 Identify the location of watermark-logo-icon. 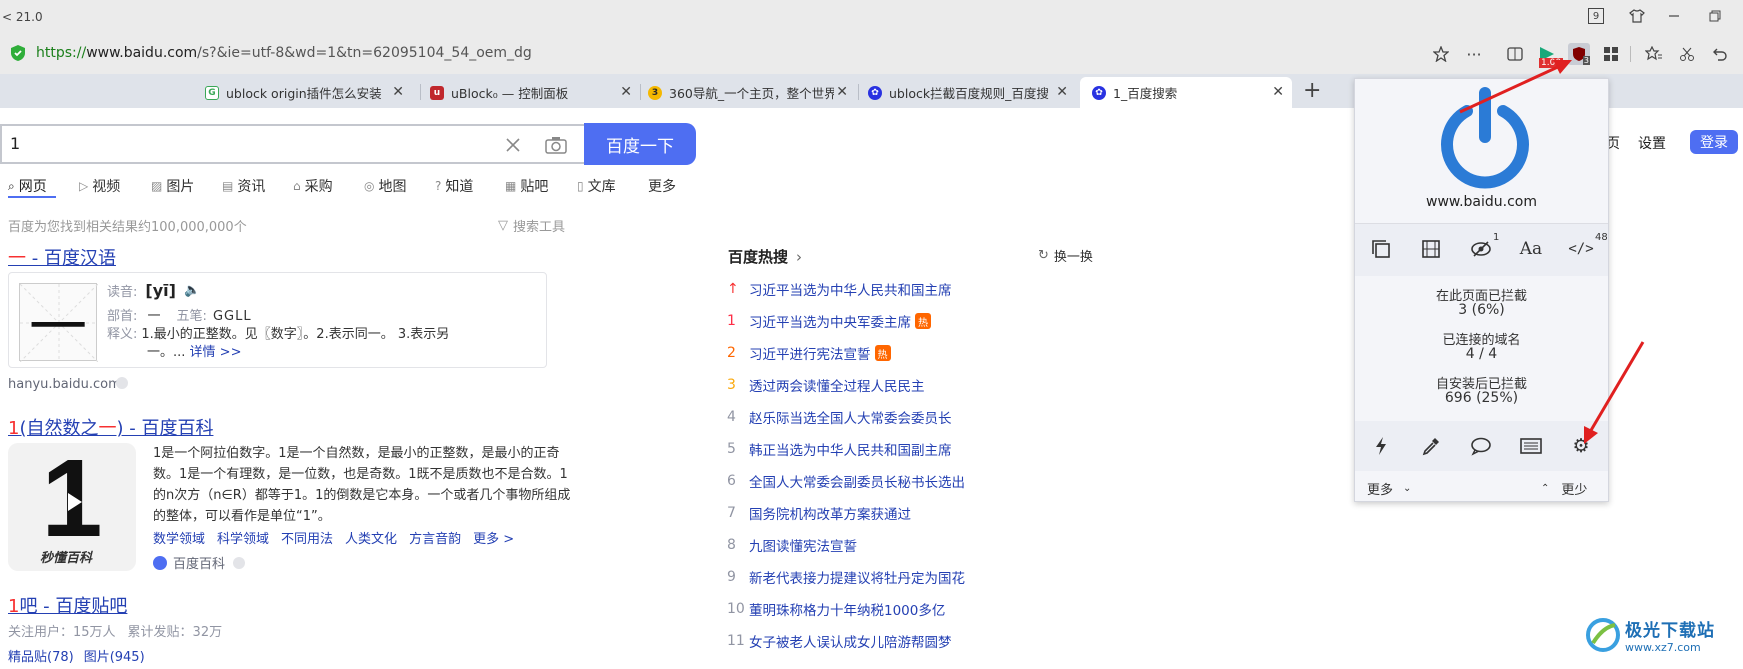
(1603, 635).